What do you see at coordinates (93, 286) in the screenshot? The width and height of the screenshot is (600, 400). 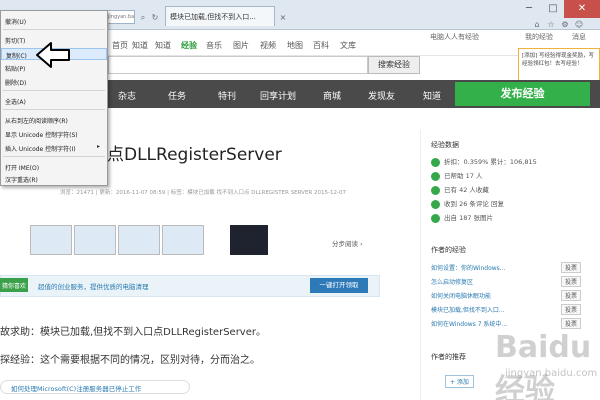 I see `ad-text: 超值的创业服务，提供优质的电脑清理` at bounding box center [93, 286].